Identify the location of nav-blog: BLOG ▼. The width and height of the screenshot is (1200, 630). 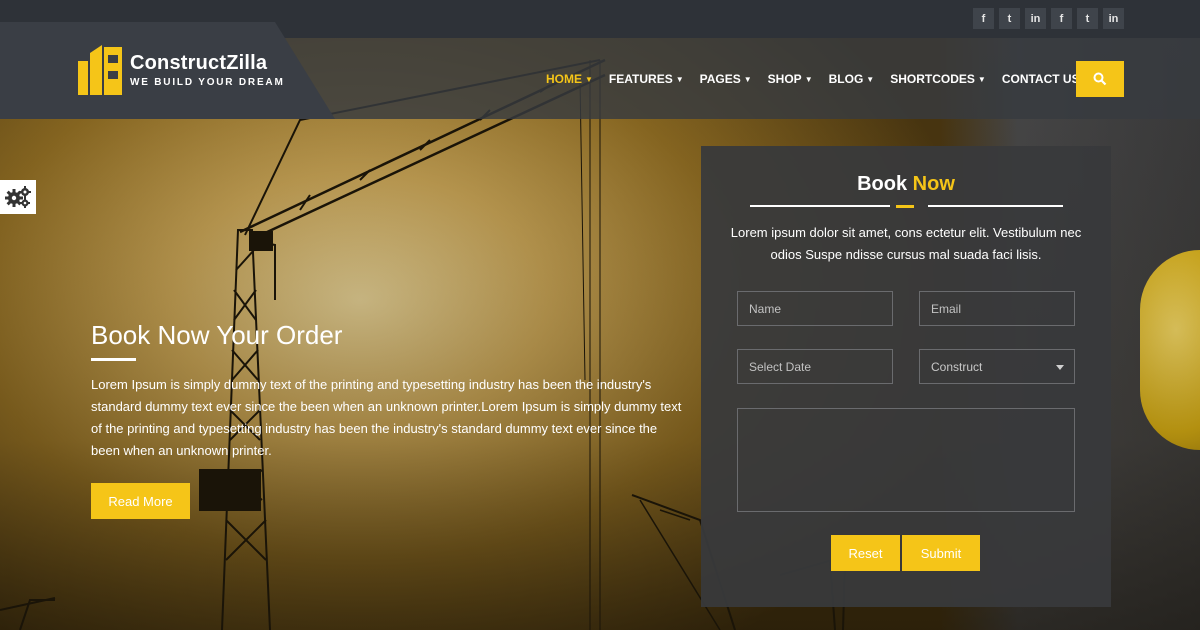
(852, 79).